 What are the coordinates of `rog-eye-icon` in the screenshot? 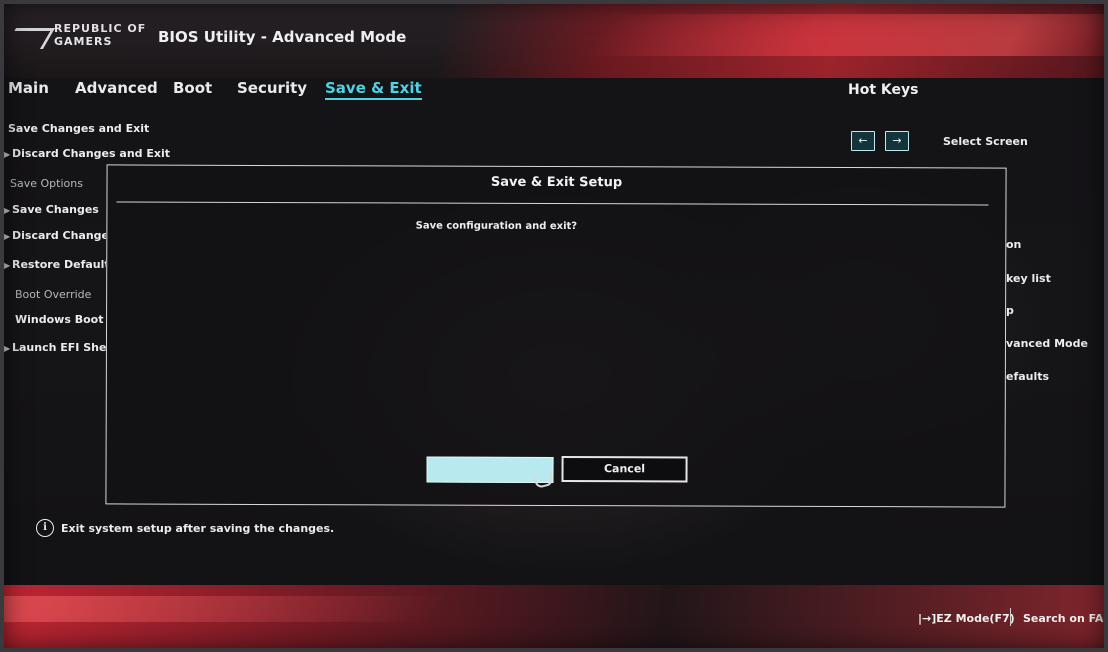 It's located at (29, 38).